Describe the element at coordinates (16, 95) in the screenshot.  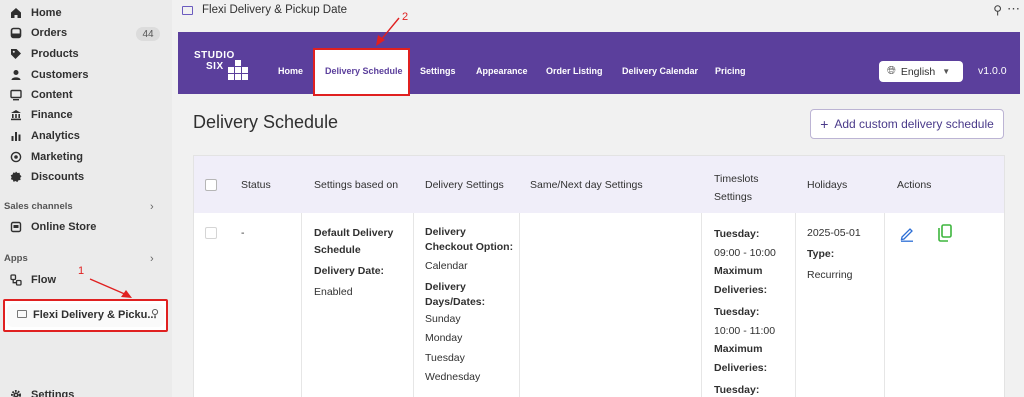
I see `content-icon` at that location.